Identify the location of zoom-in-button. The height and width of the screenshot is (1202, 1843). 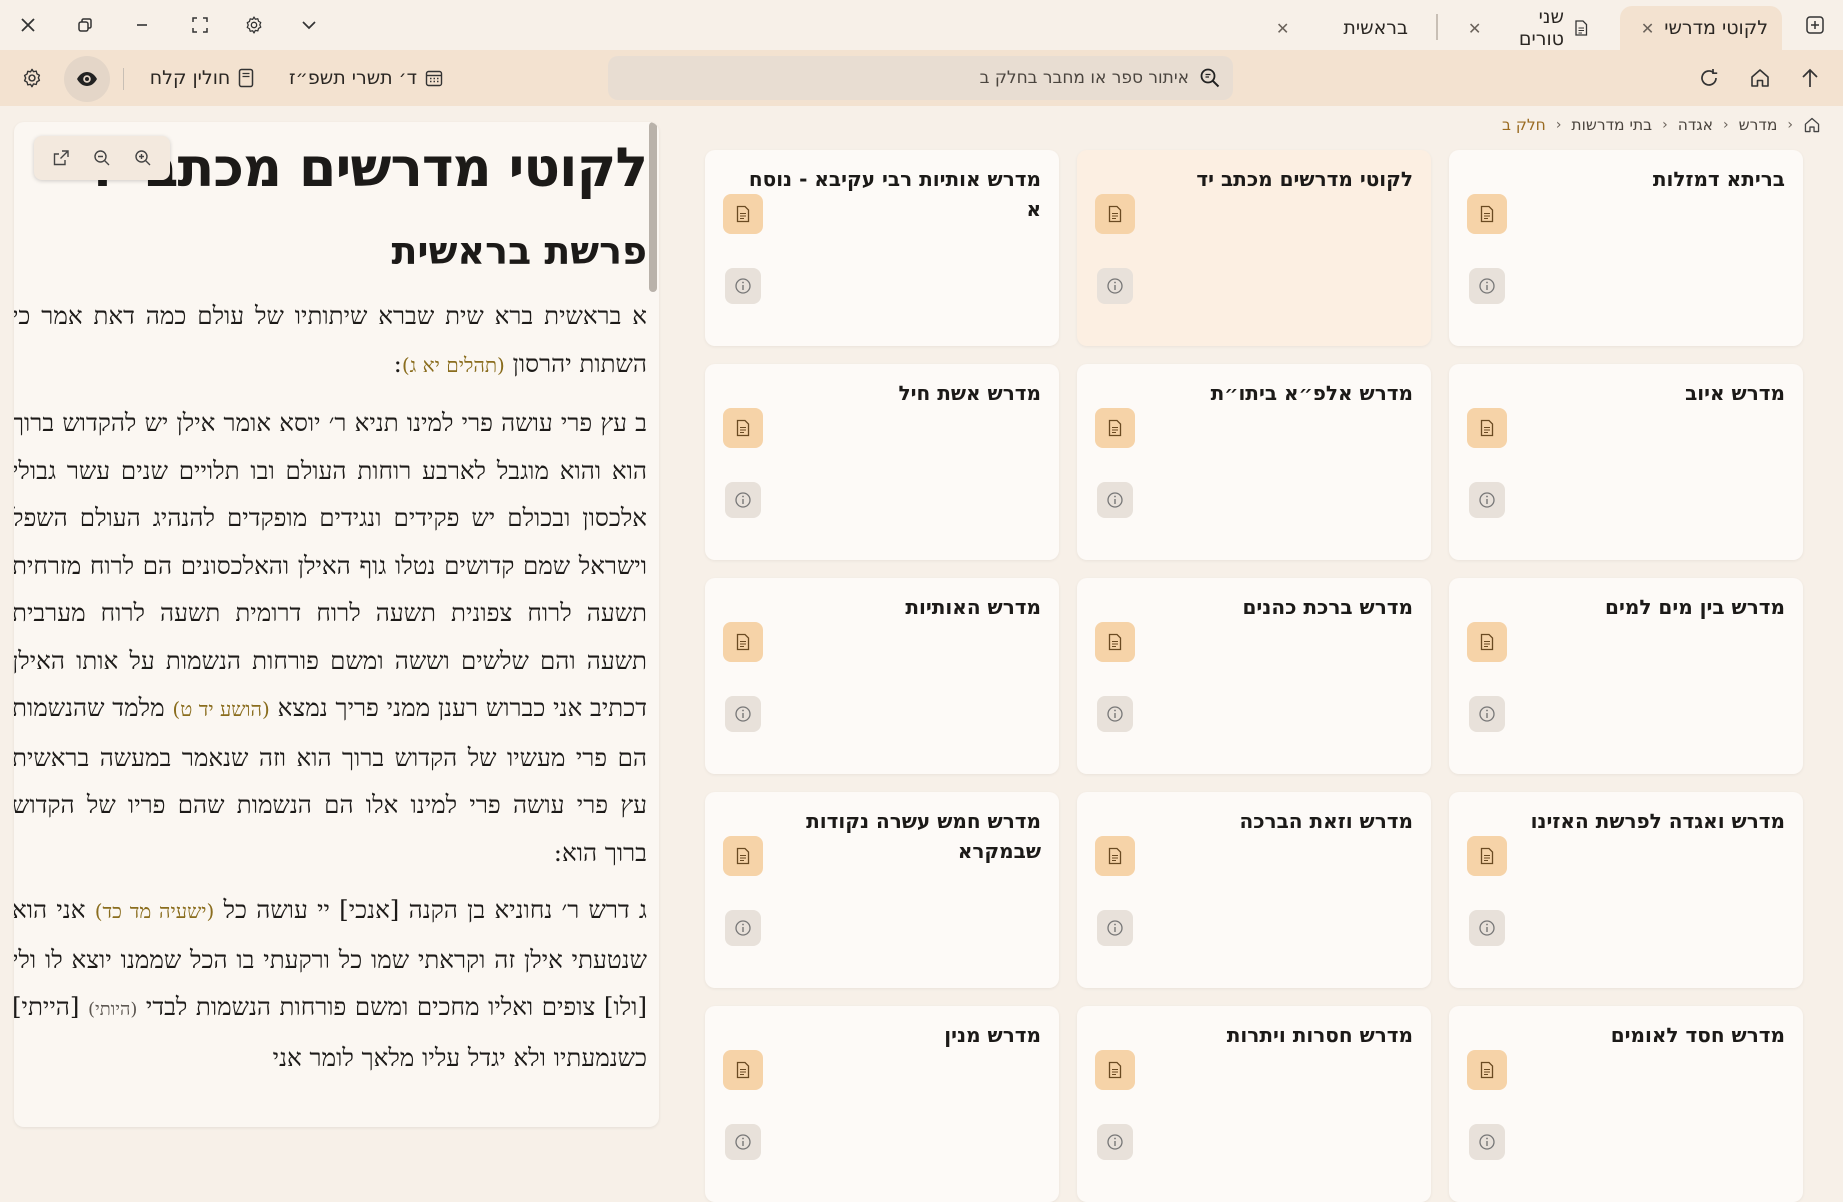
(143, 158).